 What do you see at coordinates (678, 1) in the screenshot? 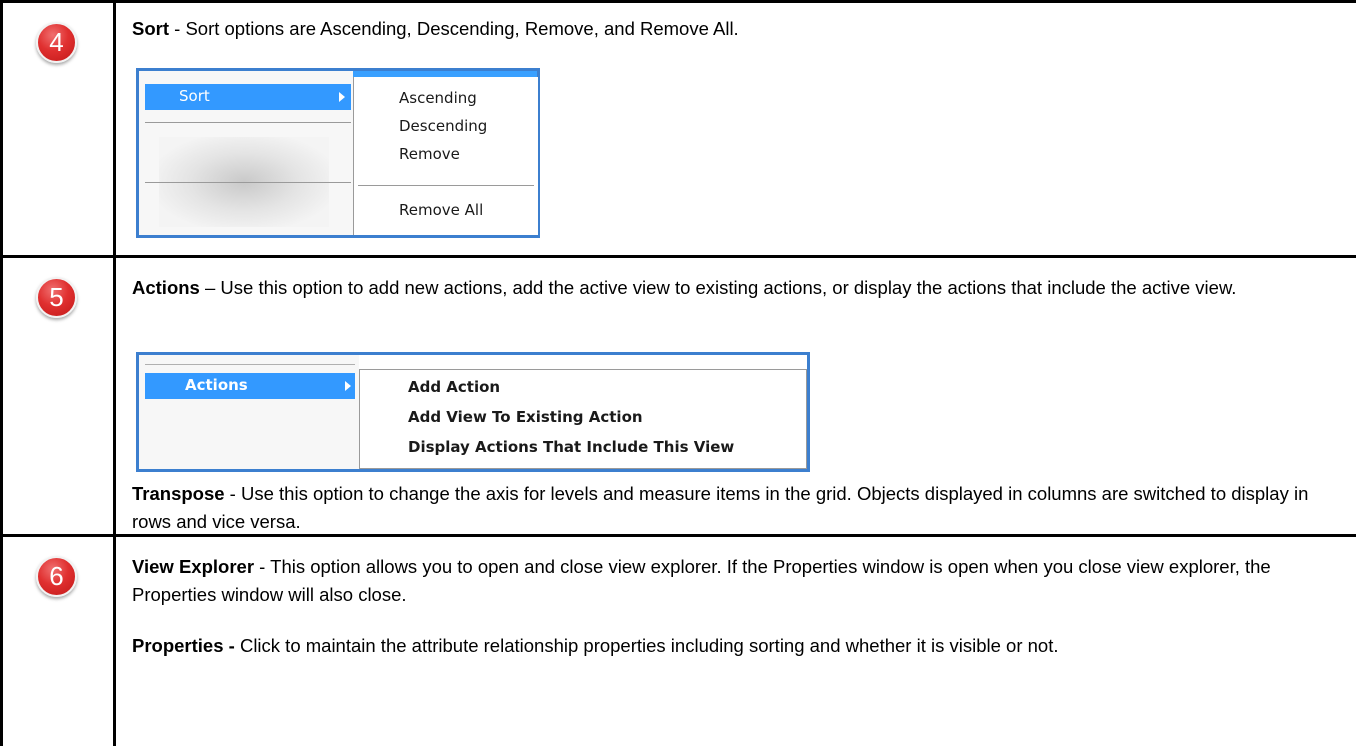
I see `table-border-top` at bounding box center [678, 1].